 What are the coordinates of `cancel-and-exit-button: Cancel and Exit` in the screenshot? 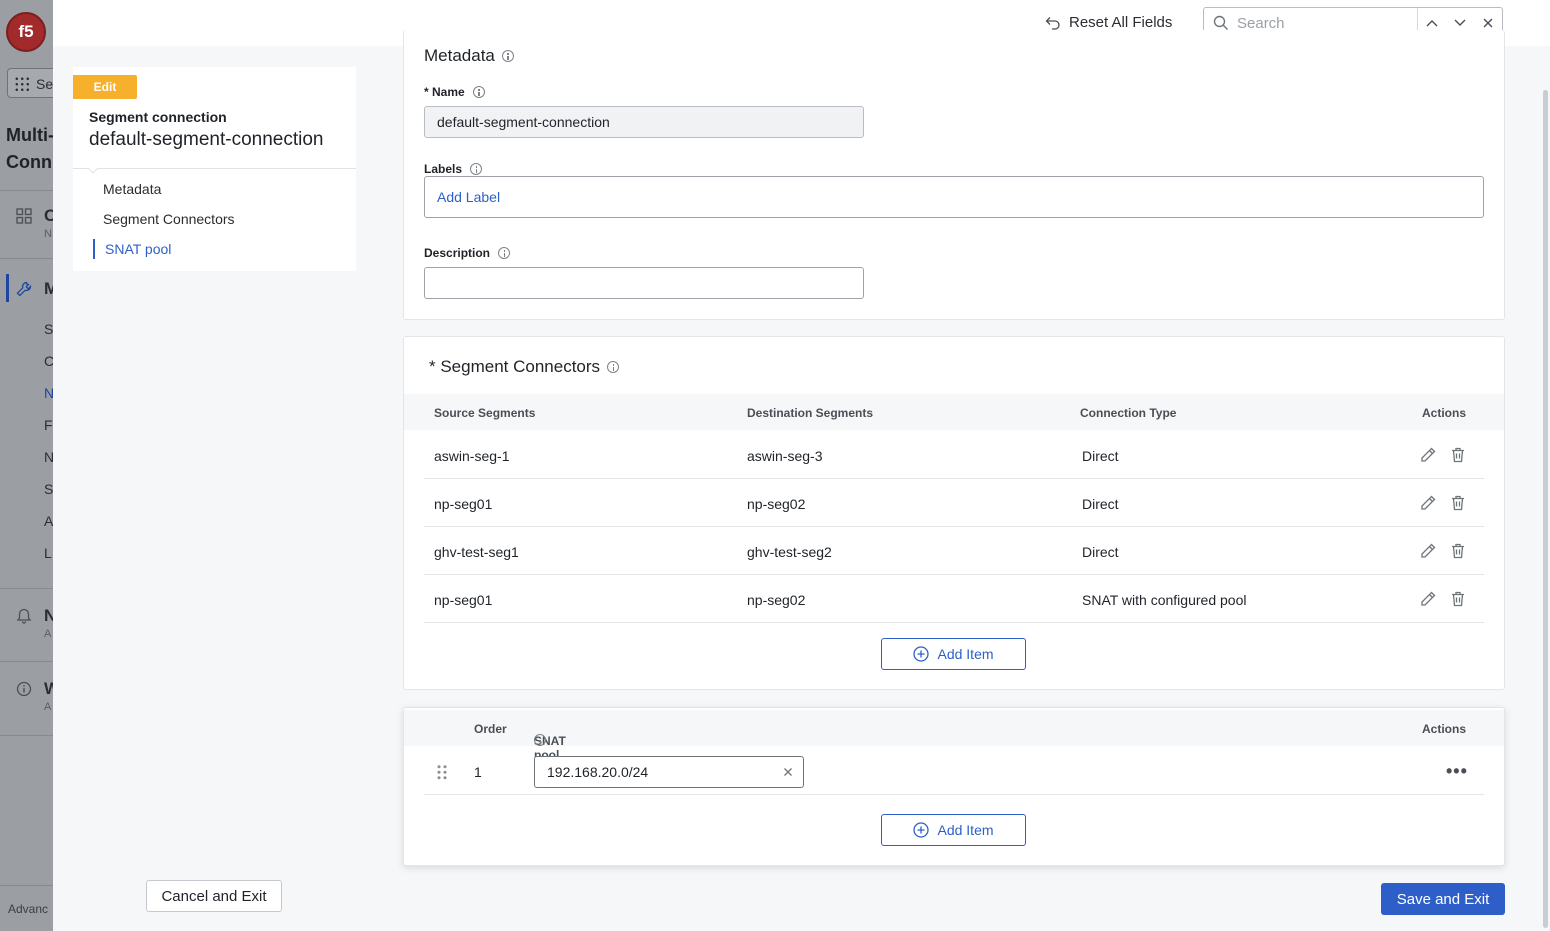 It's located at (214, 896).